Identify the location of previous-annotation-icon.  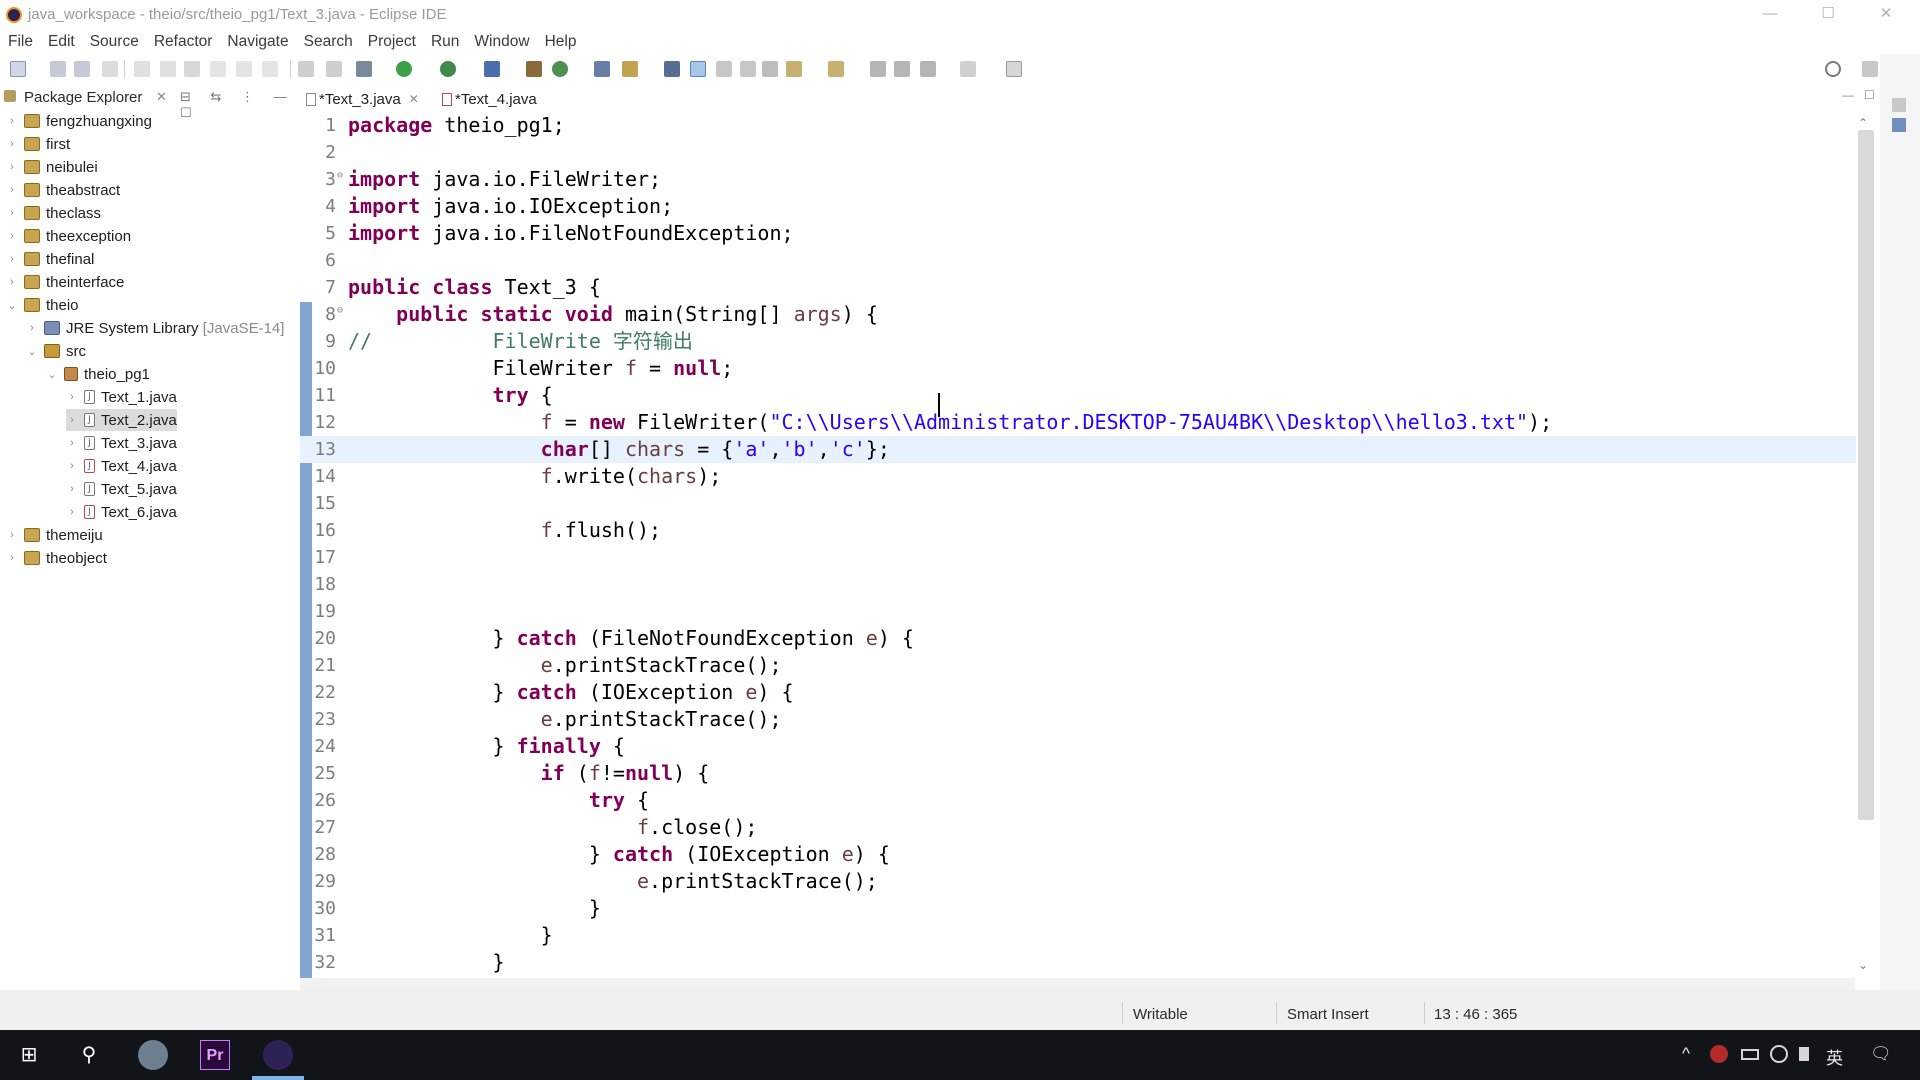
(836, 69).